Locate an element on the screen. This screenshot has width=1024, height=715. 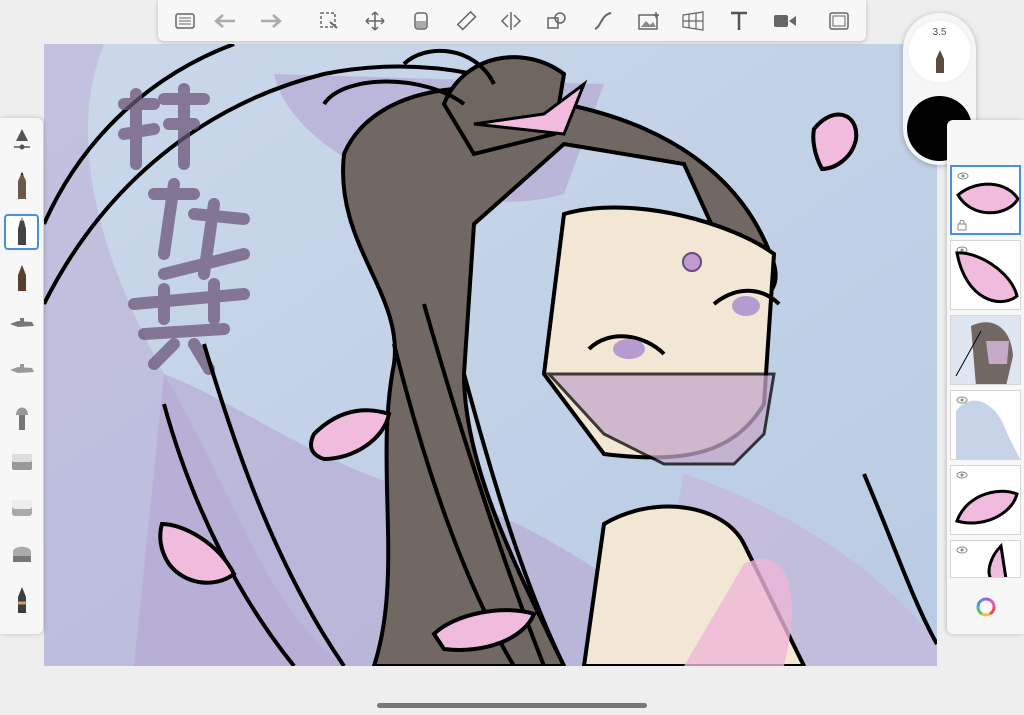
video-record-icon is located at coordinates (785, 21).